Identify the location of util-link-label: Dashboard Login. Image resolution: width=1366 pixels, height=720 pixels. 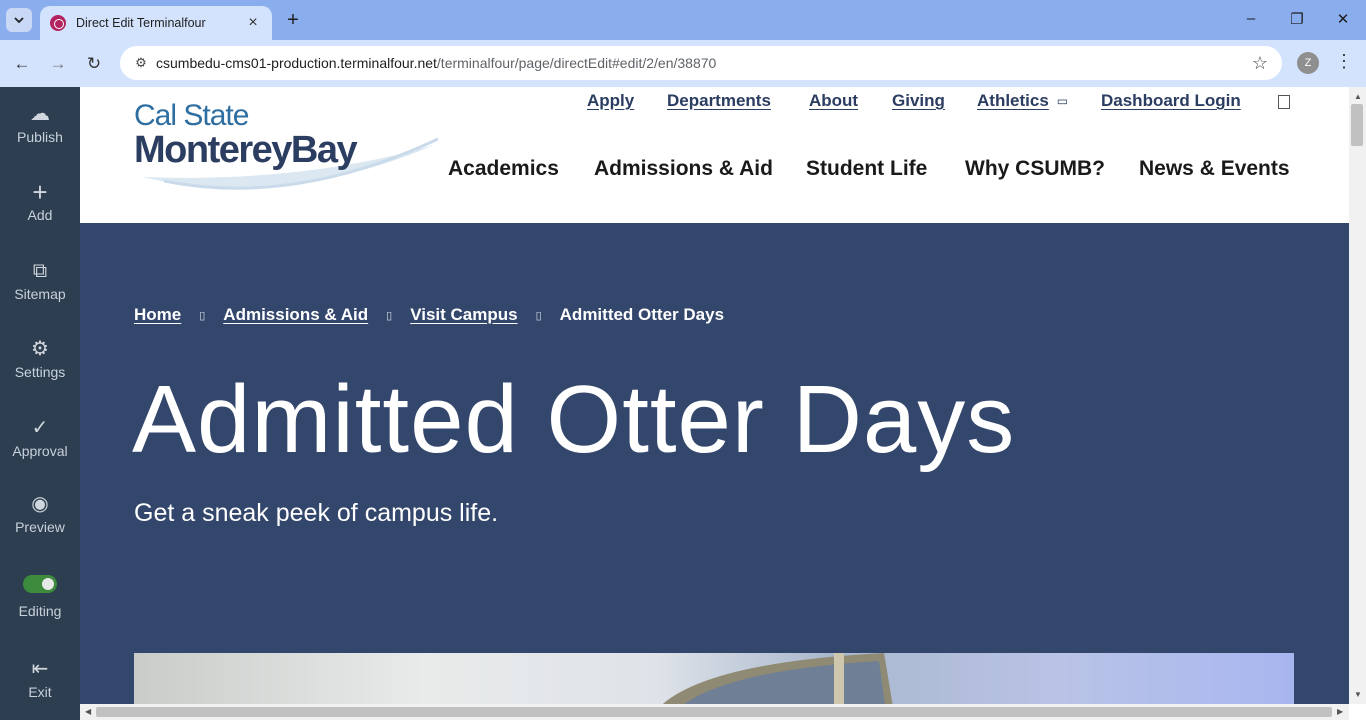
(1171, 100).